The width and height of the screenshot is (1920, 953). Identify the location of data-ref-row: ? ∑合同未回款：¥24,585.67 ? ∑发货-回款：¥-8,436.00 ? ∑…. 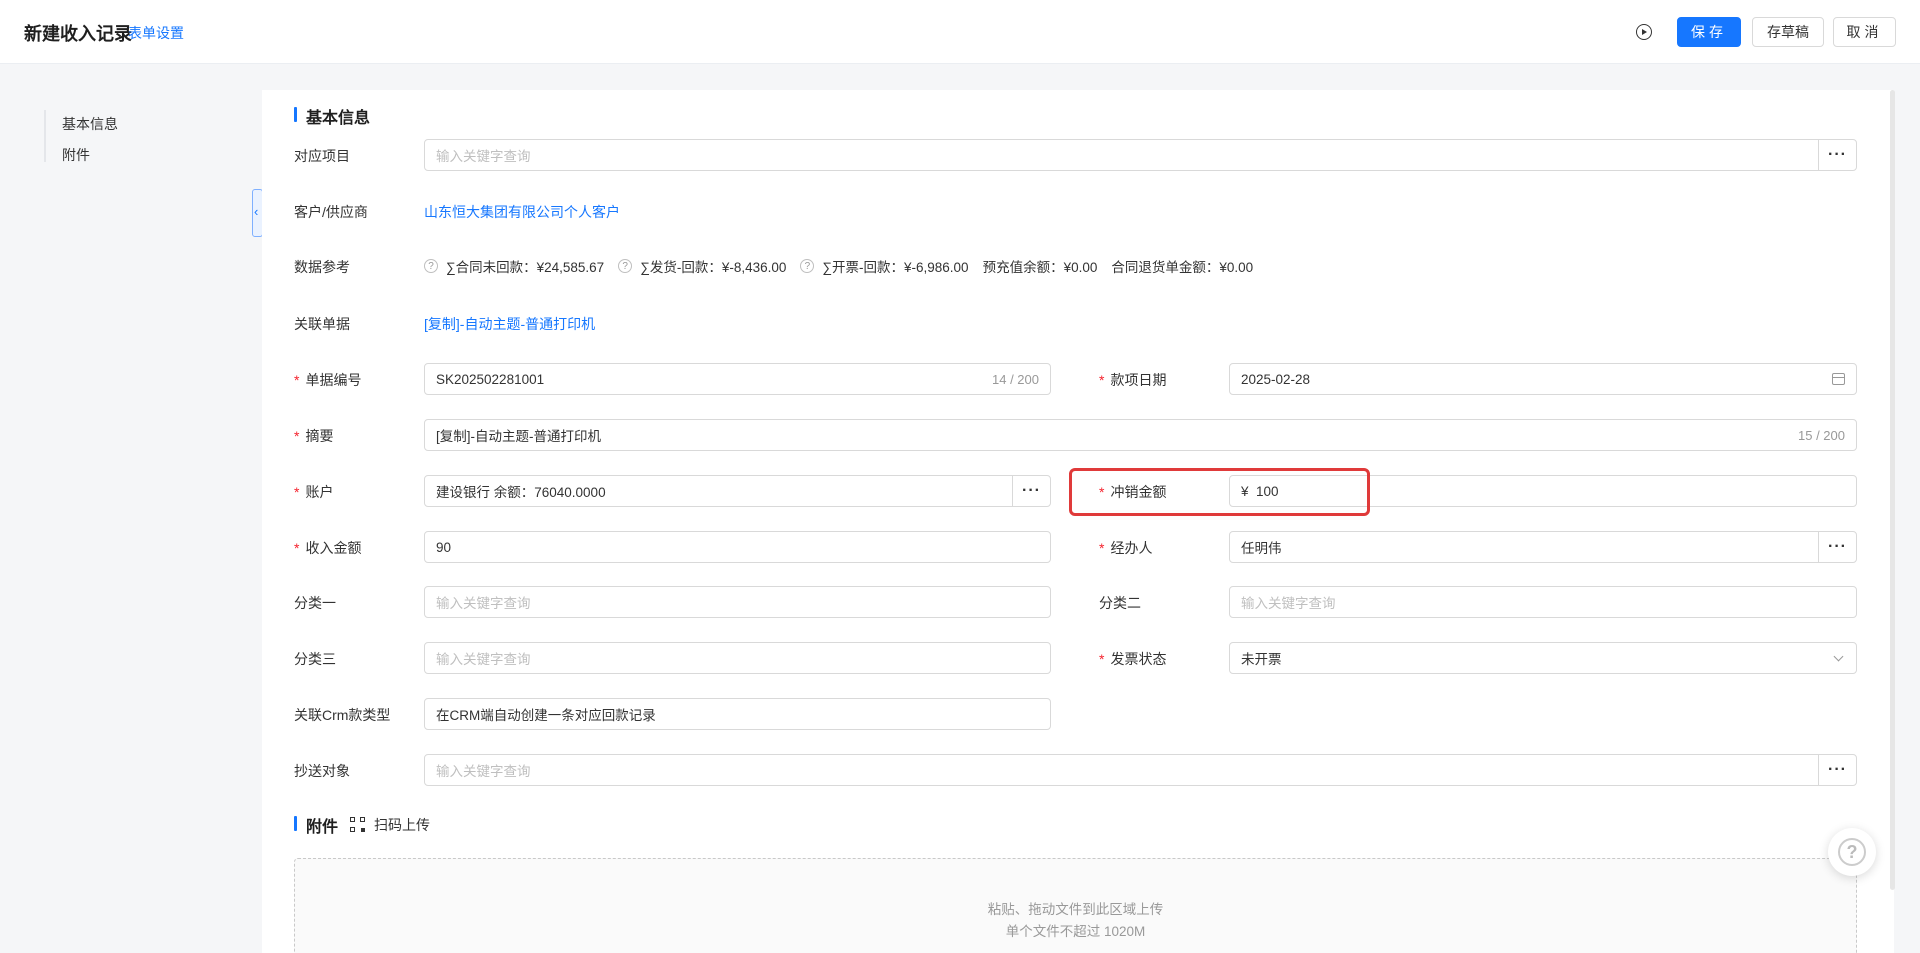
(845, 266).